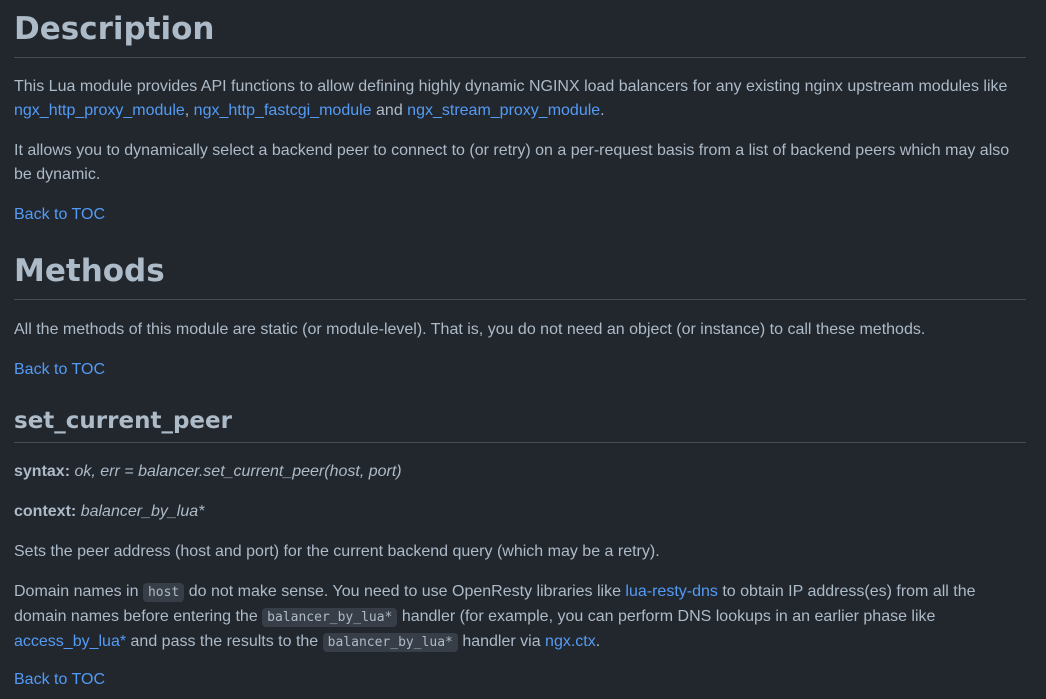 This screenshot has width=1046, height=699. What do you see at coordinates (99, 110) in the screenshot?
I see `link-ngx-http-proxy-module: ngx_http_proxy_module` at bounding box center [99, 110].